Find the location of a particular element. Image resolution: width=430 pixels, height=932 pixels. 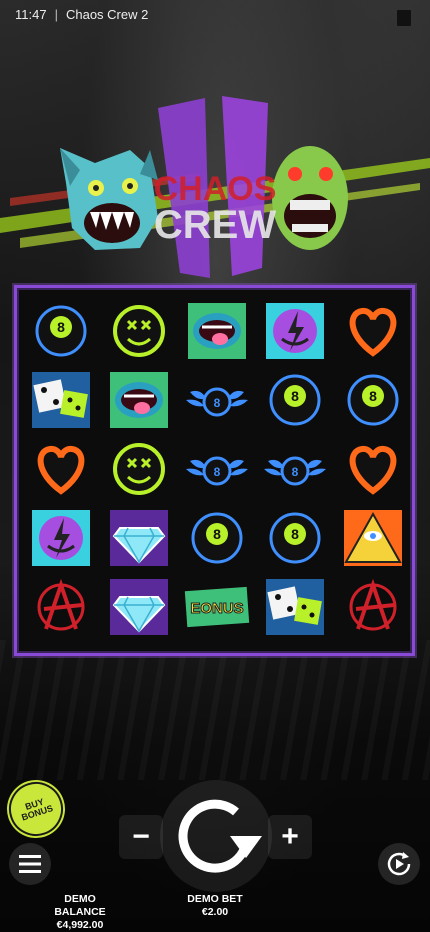

menu-button is located at coordinates (30, 864).